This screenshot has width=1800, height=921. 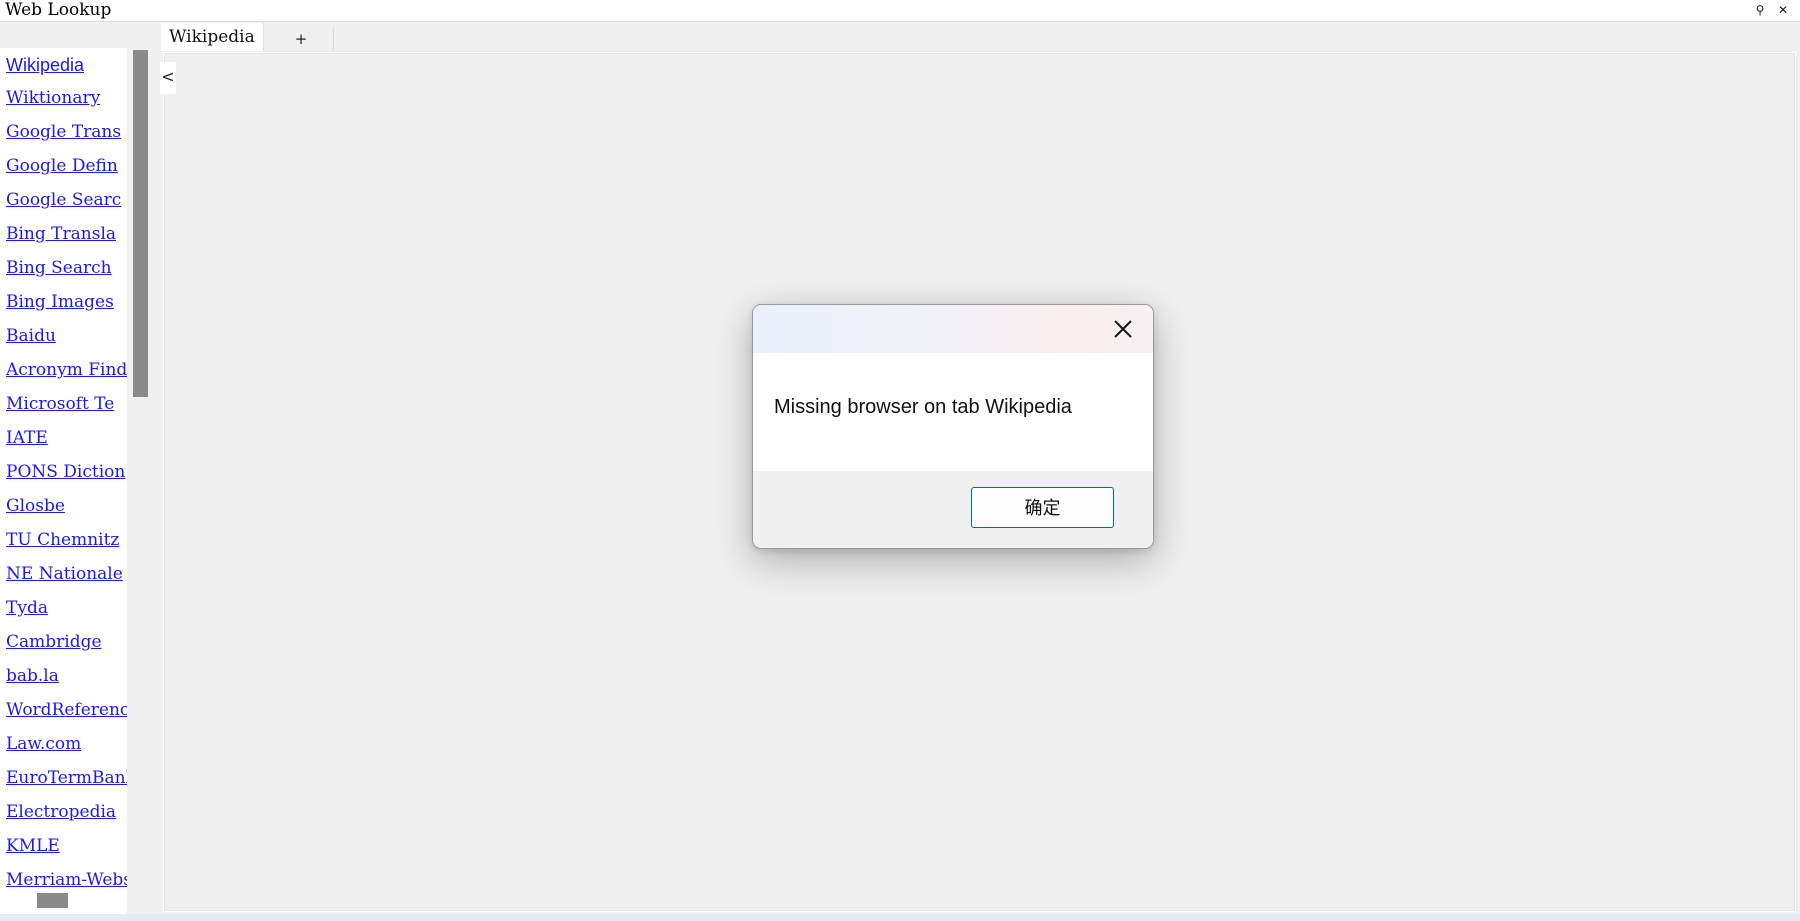 What do you see at coordinates (58, 10) in the screenshot?
I see `window-title: Web Lookup` at bounding box center [58, 10].